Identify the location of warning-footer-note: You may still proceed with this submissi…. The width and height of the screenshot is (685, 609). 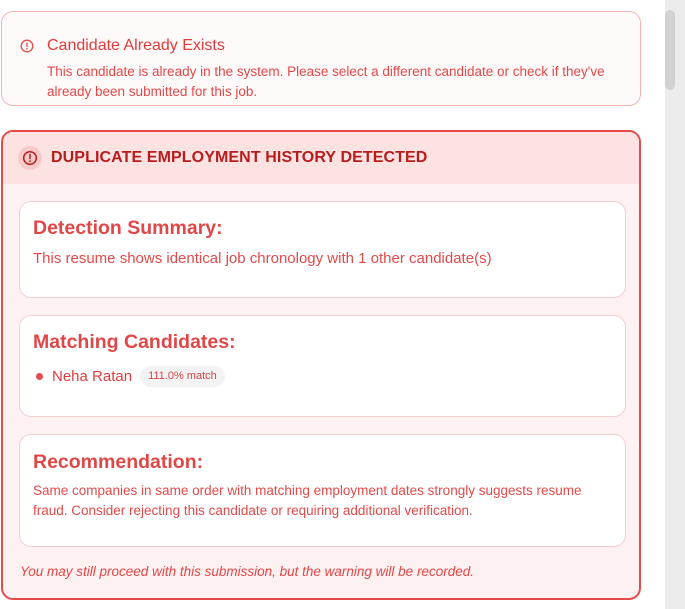
(247, 571).